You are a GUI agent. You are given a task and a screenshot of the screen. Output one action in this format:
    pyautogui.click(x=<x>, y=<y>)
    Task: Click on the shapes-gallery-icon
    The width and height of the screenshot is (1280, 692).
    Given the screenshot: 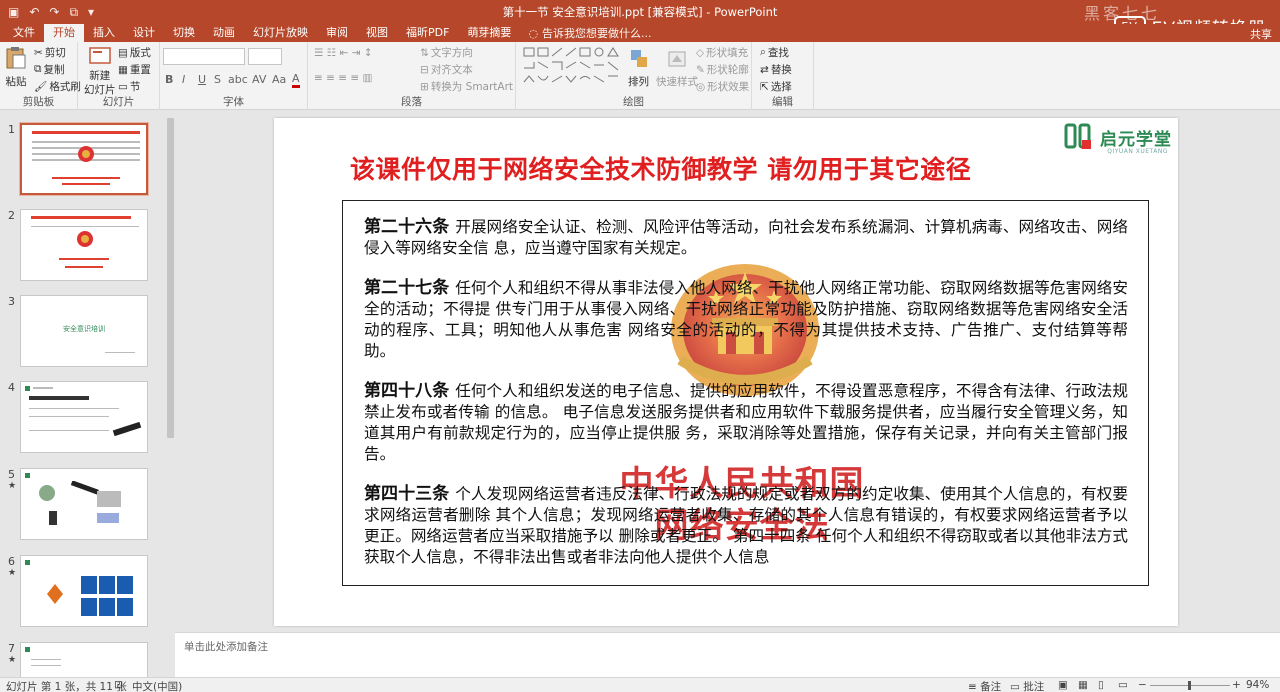 What is the action you would take?
    pyautogui.click(x=571, y=69)
    